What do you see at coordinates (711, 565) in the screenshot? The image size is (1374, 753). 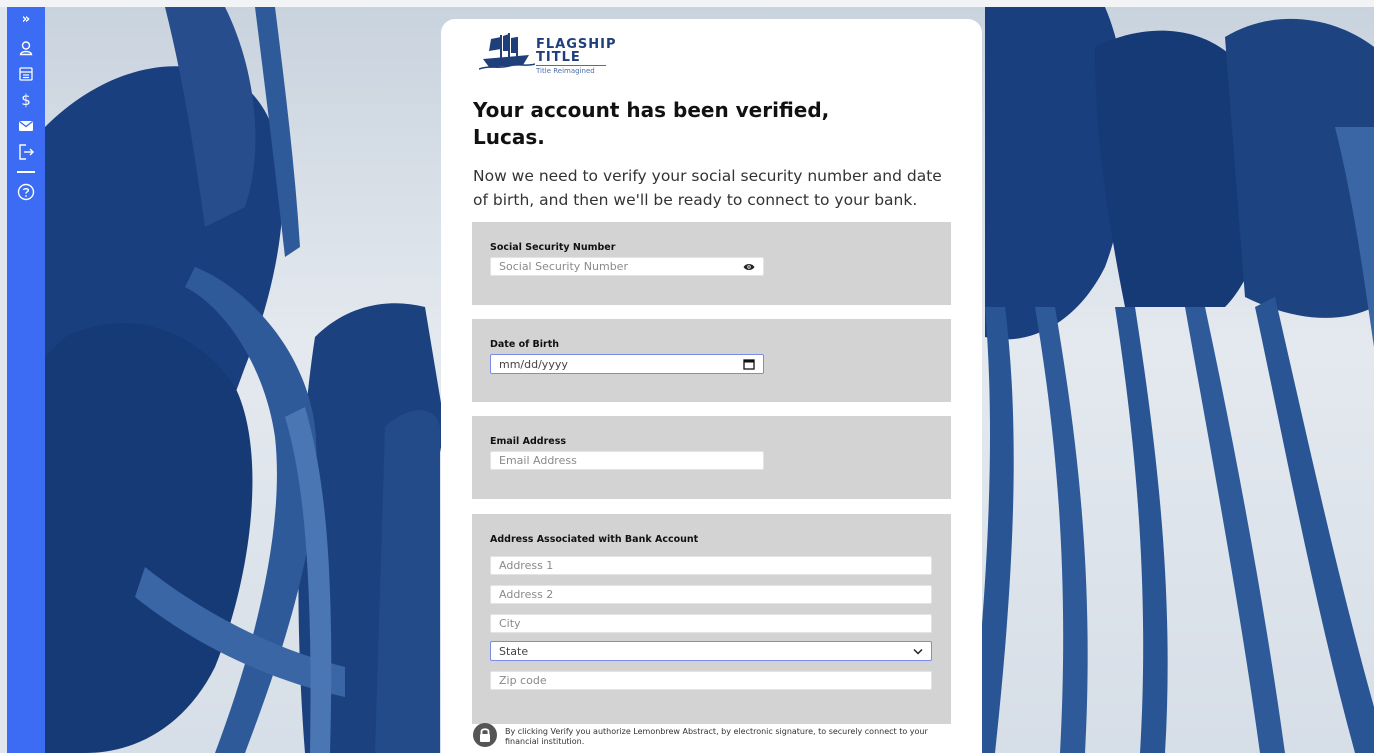 I see `address1-input: Address 1` at bounding box center [711, 565].